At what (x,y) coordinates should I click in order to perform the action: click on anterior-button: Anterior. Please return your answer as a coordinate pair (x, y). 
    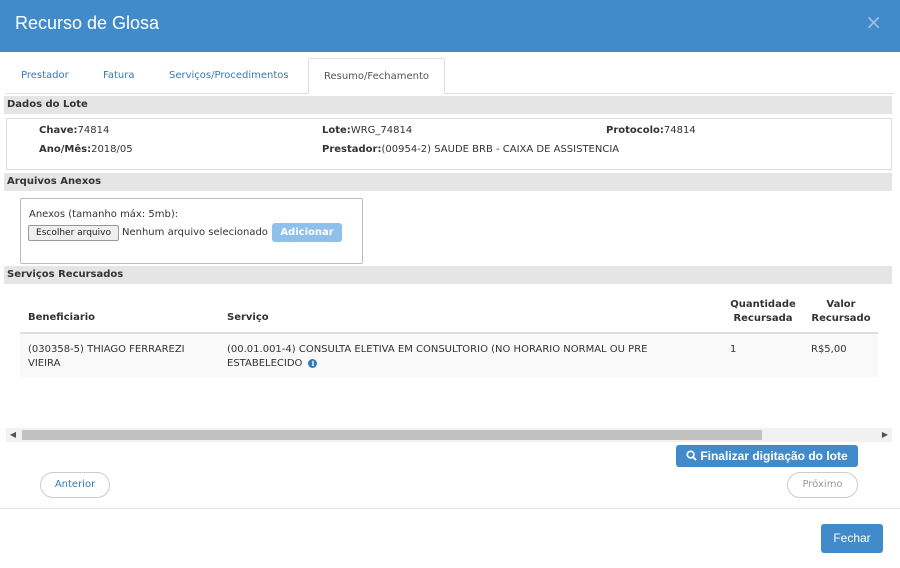
    Looking at the image, I should click on (75, 485).